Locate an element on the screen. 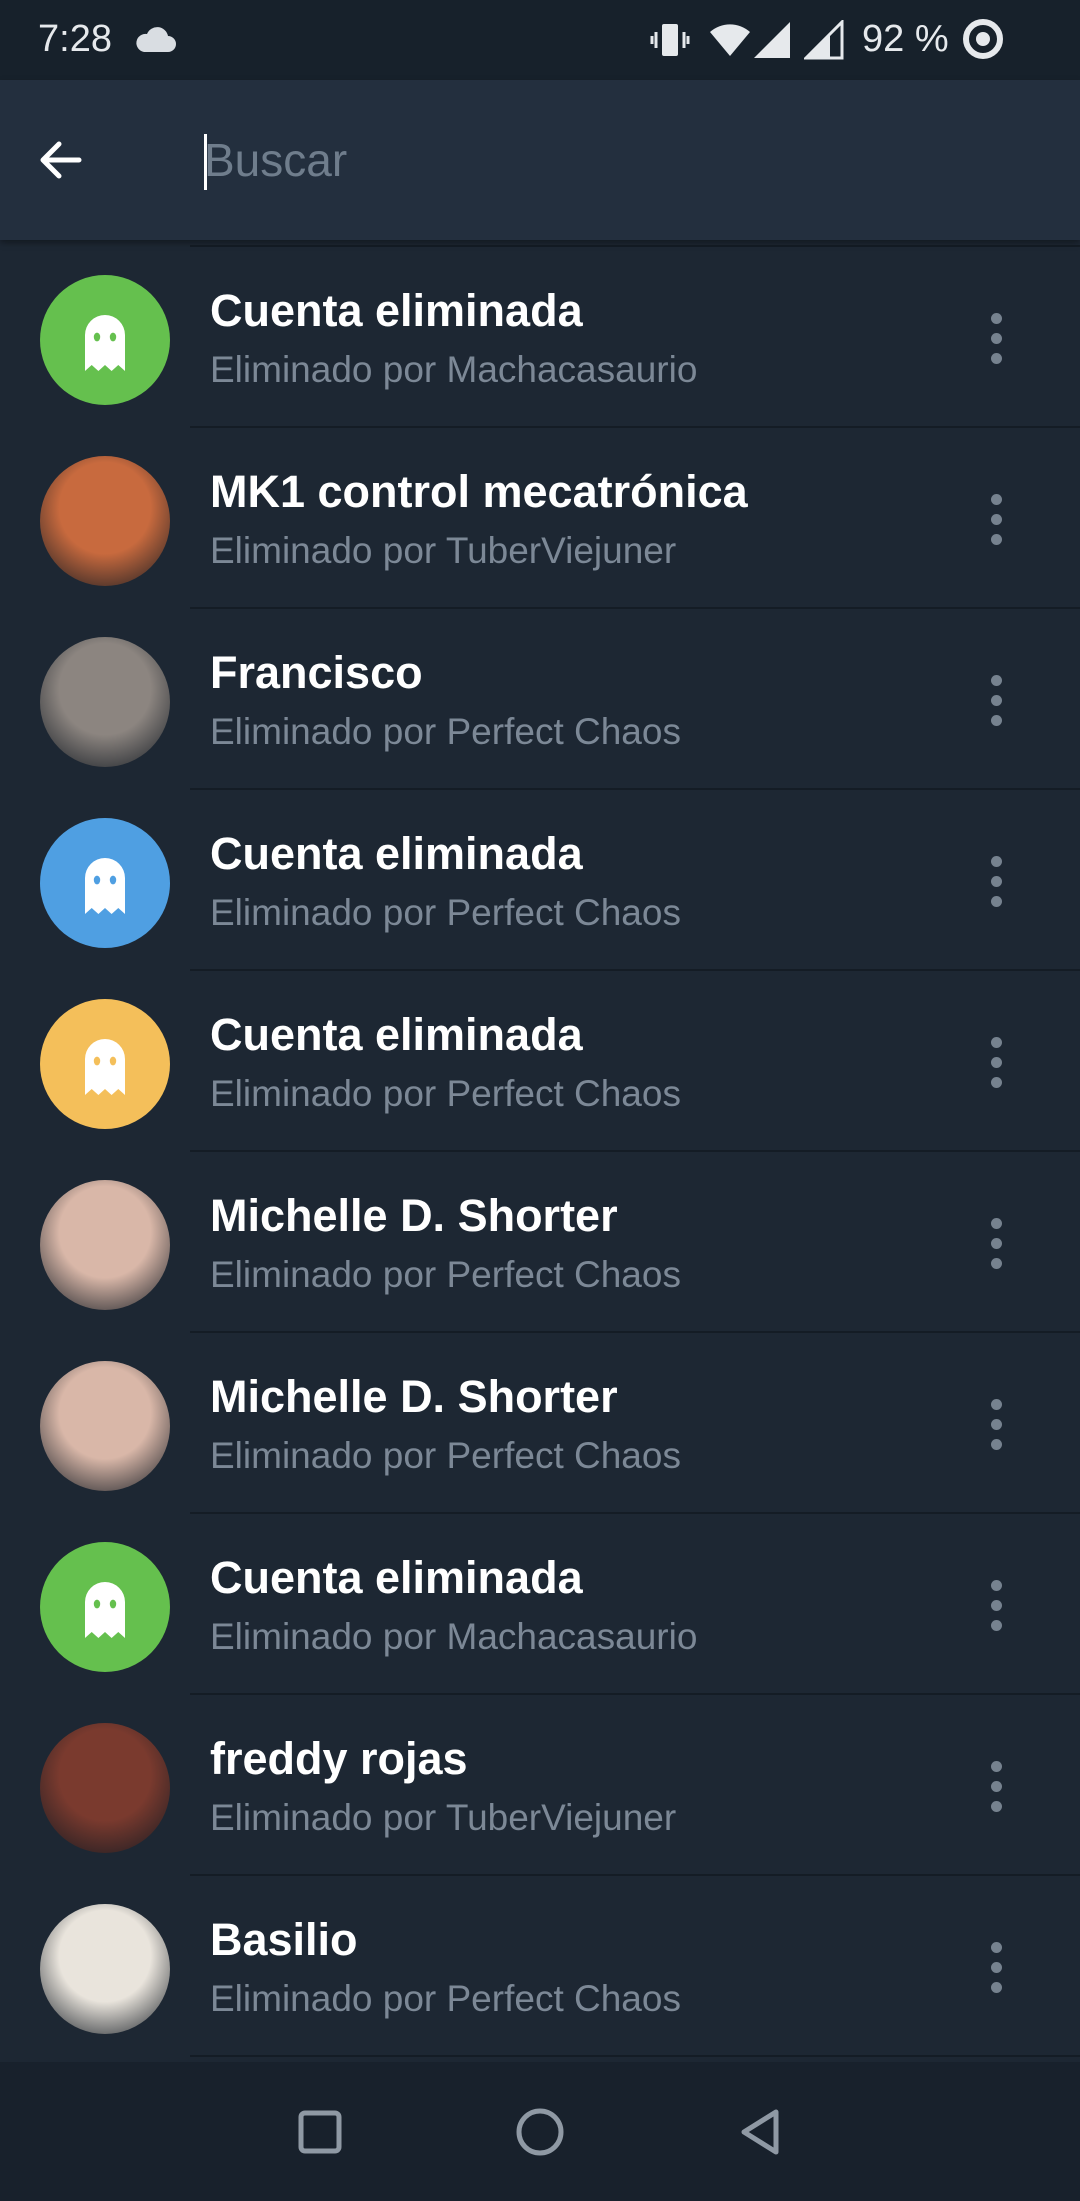  member-row: freddy rojas Eliminado por TuberViejuner is located at coordinates (540, 1785).